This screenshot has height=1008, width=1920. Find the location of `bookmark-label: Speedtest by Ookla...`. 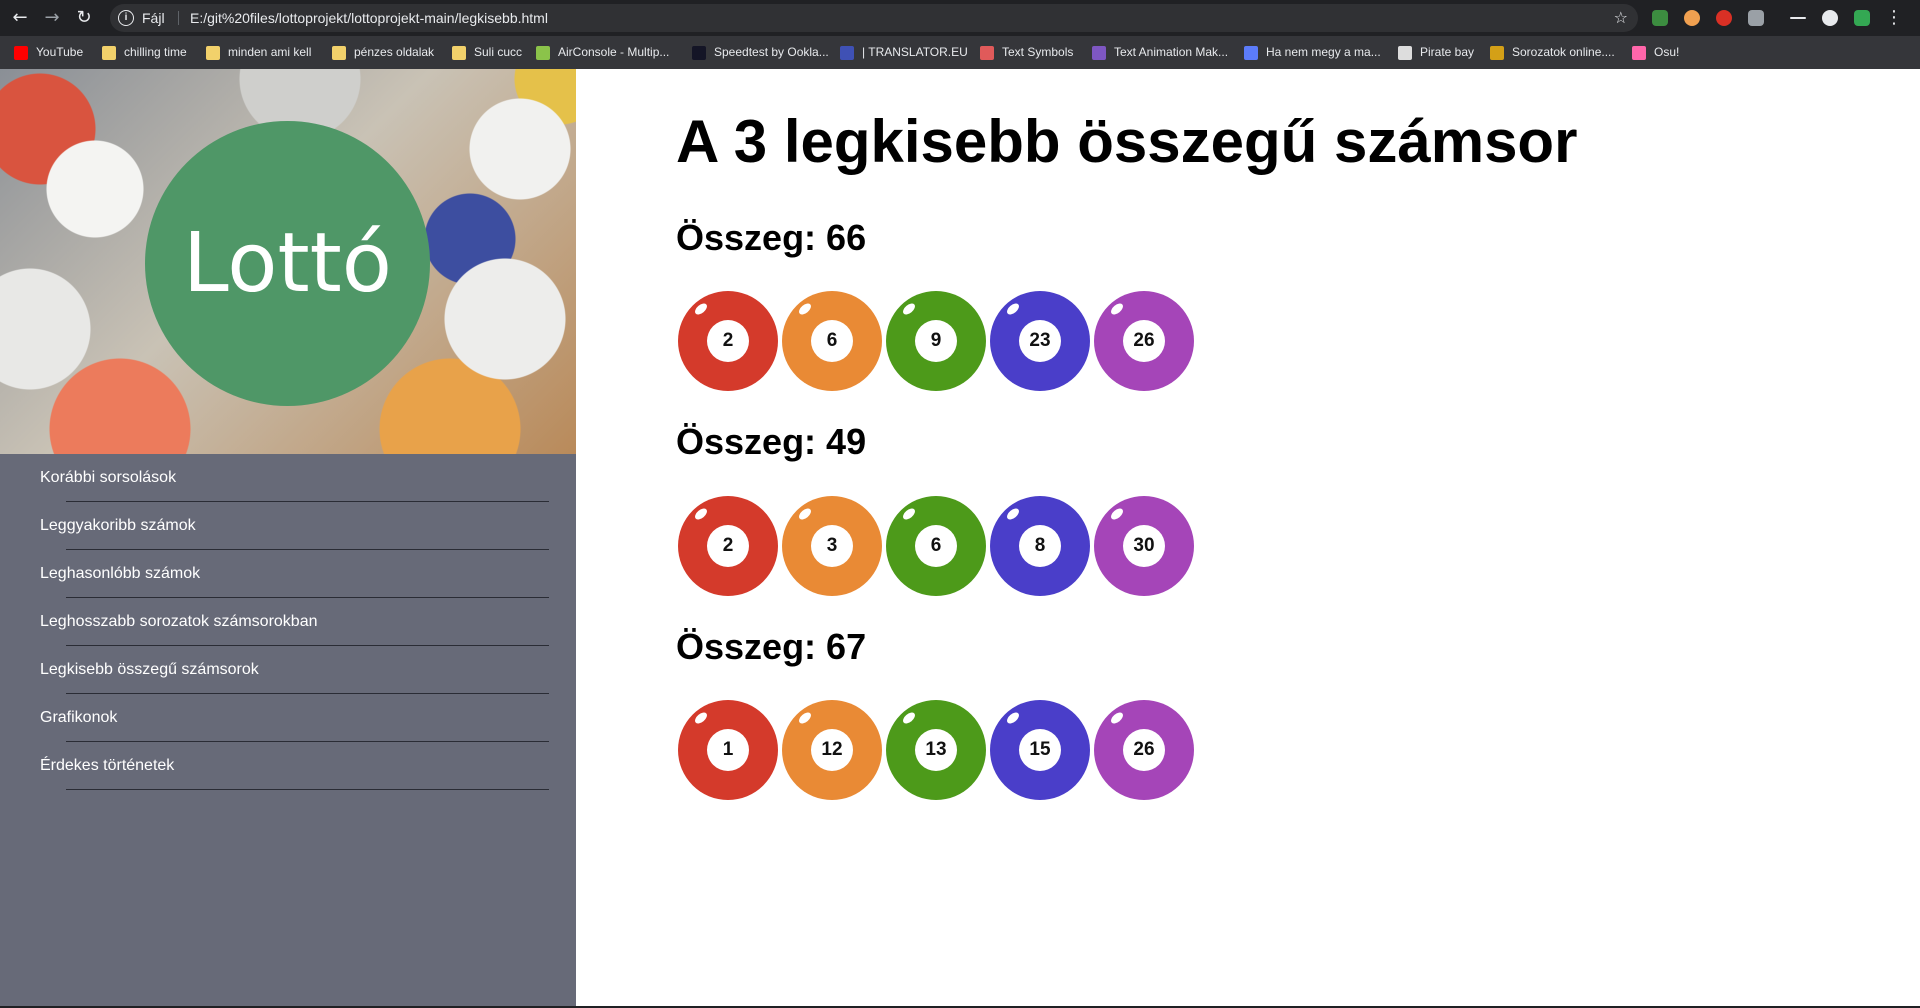

bookmark-label: Speedtest by Ookla... is located at coordinates (771, 52).